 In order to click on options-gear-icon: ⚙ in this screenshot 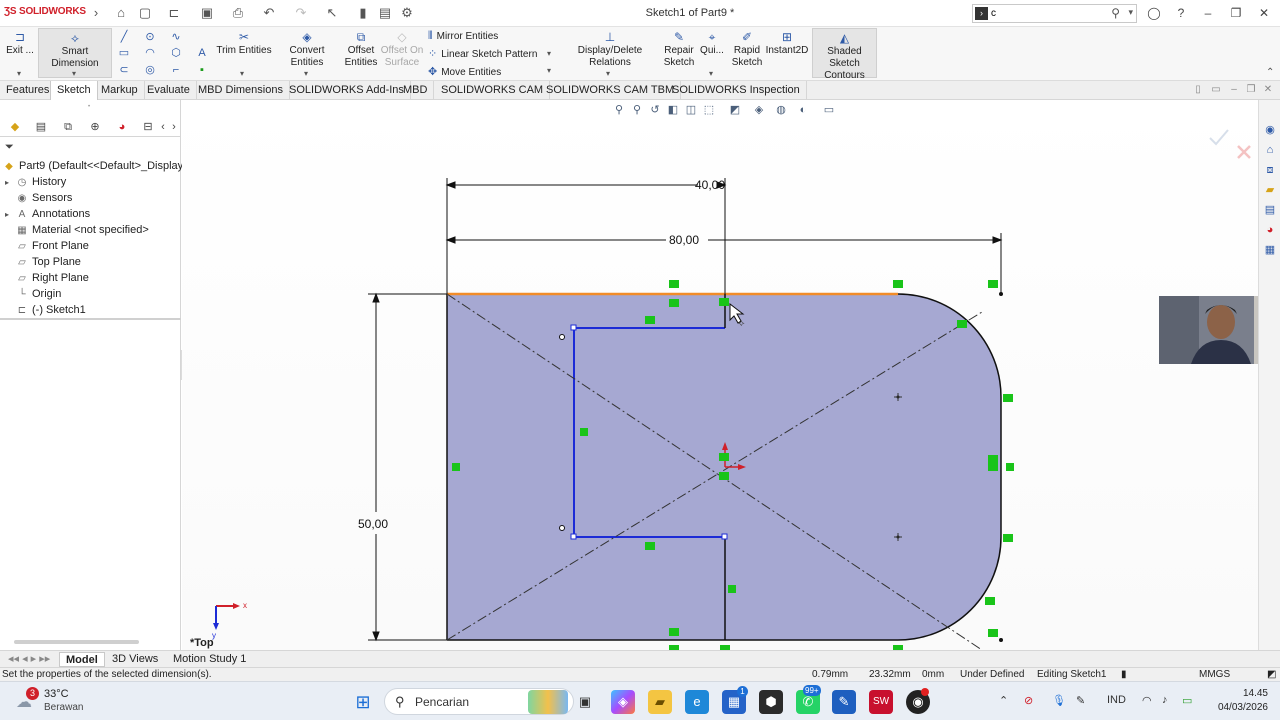, I will do `click(407, 13)`.